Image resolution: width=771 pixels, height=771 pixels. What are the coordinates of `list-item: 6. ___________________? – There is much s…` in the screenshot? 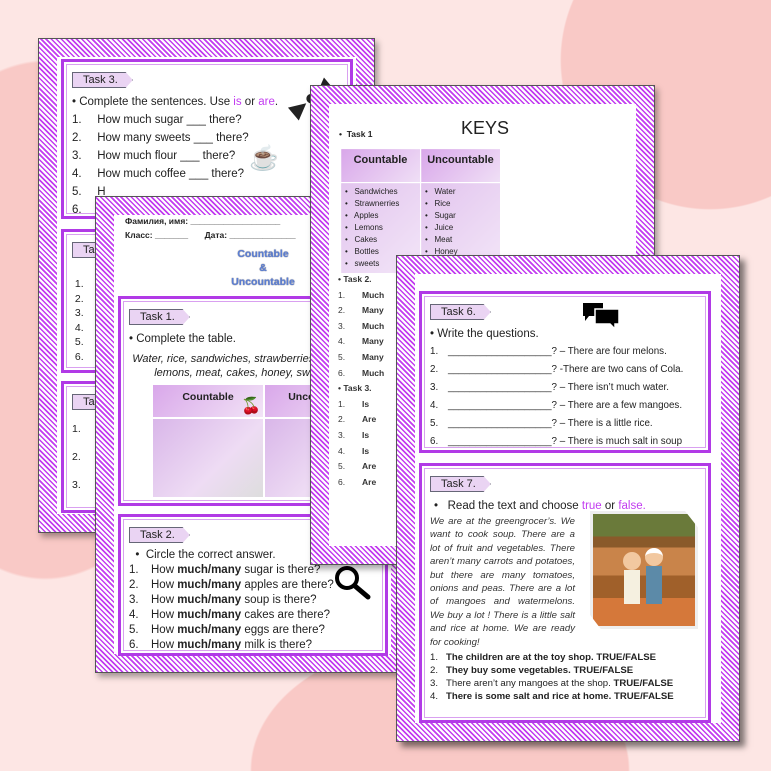 It's located at (556, 441).